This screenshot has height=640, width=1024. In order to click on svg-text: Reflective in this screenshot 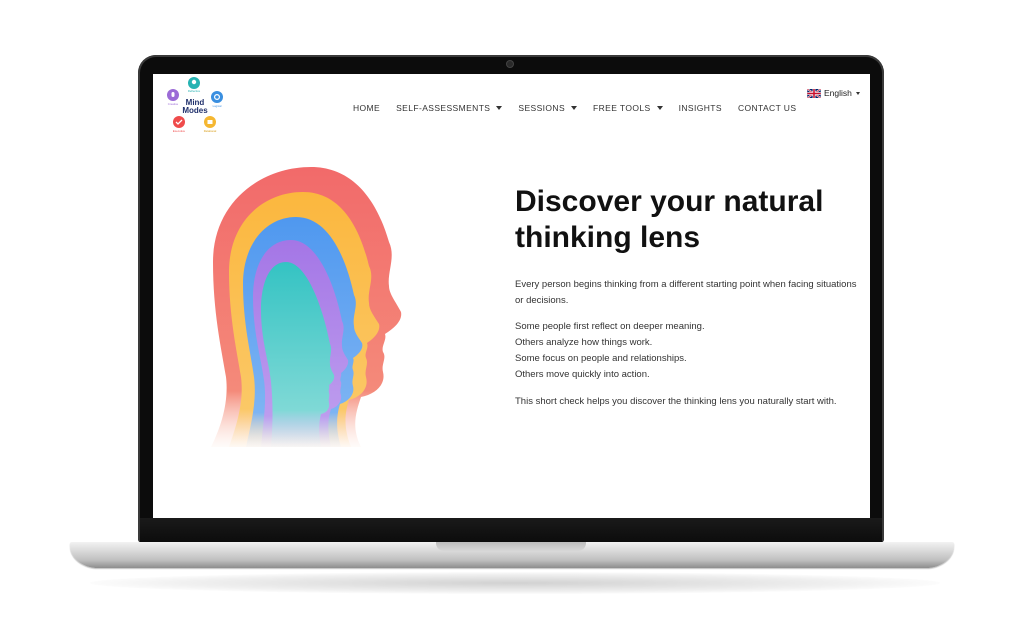, I will do `click(194, 91)`.